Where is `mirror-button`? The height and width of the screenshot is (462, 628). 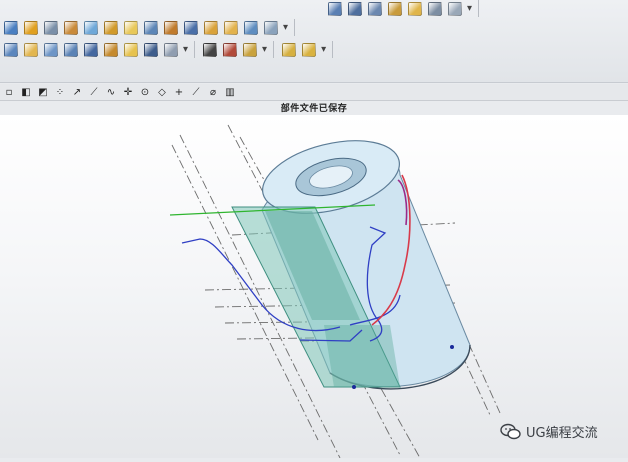
mirror-button is located at coordinates (288, 49).